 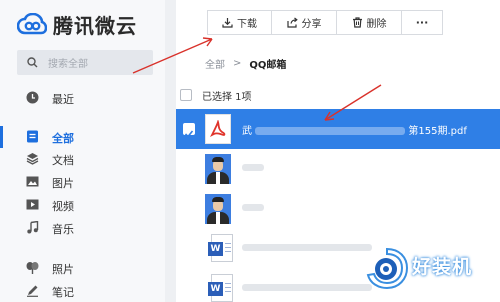 I want to click on sidebar-item-label: 图片, so click(x=63, y=183).